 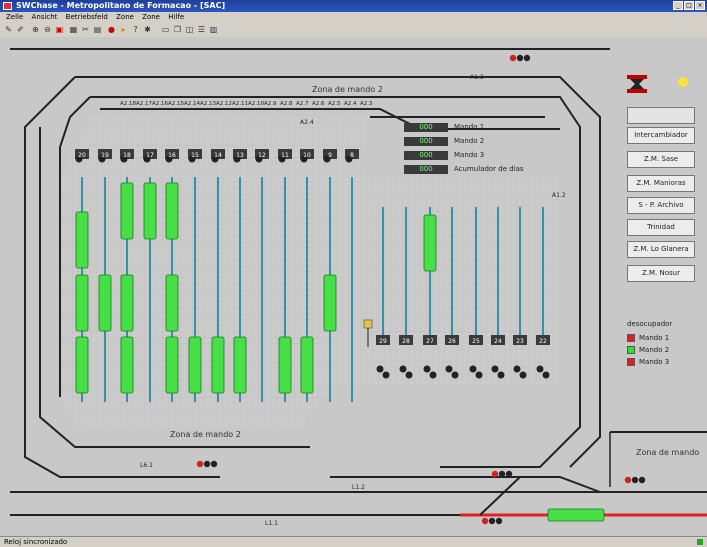 What do you see at coordinates (678, 5) in the screenshot?
I see `minimize-button: _` at bounding box center [678, 5].